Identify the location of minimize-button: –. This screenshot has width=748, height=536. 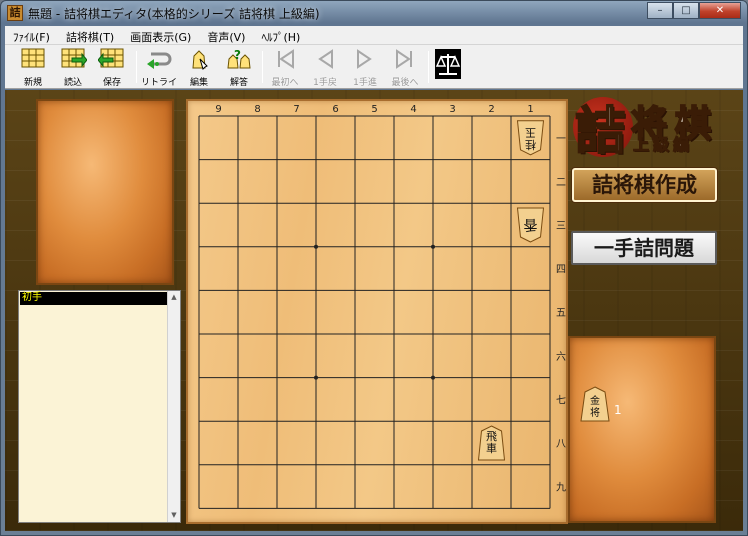
(660, 10).